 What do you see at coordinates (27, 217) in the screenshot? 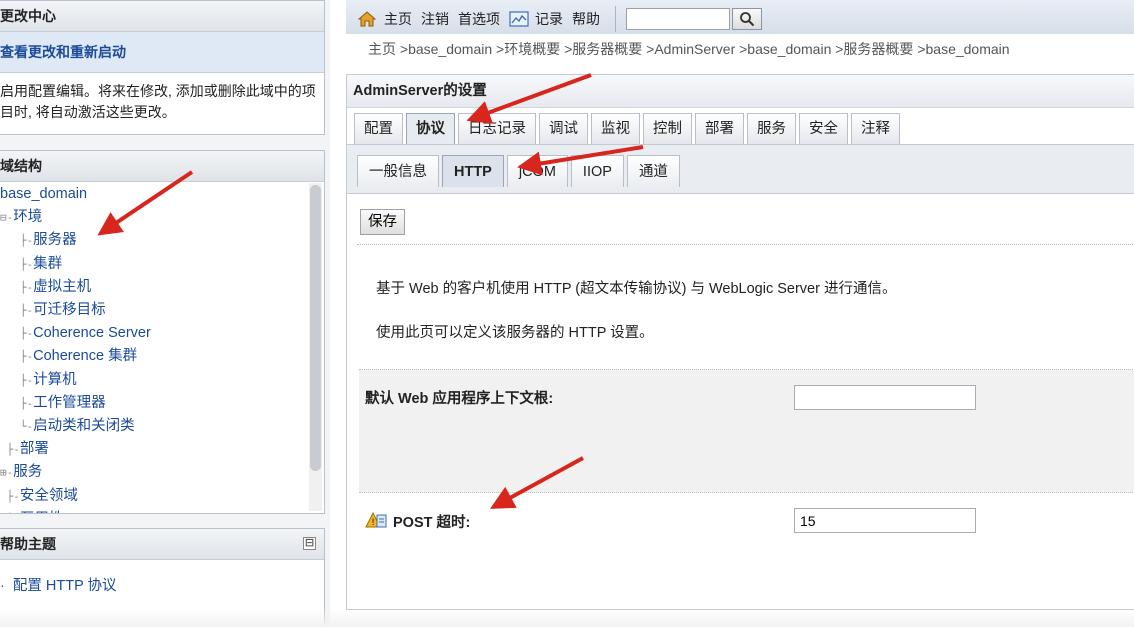
I see `tree-node-label: 环境` at bounding box center [27, 217].